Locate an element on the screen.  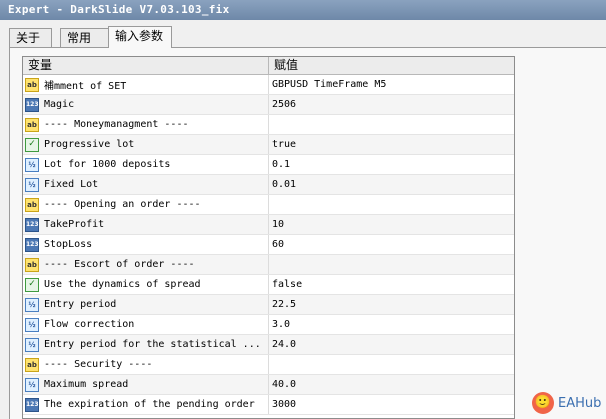
parameter-row: ✓ Use the dynamics of spread false is located at coordinates (268, 285).